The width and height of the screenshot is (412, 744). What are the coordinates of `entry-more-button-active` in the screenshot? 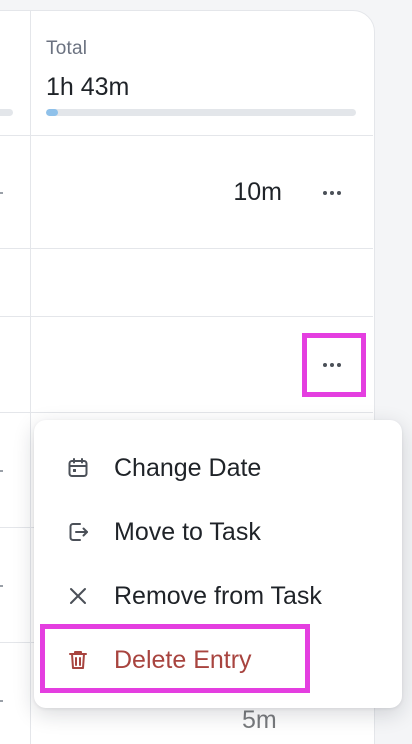 It's located at (332, 365).